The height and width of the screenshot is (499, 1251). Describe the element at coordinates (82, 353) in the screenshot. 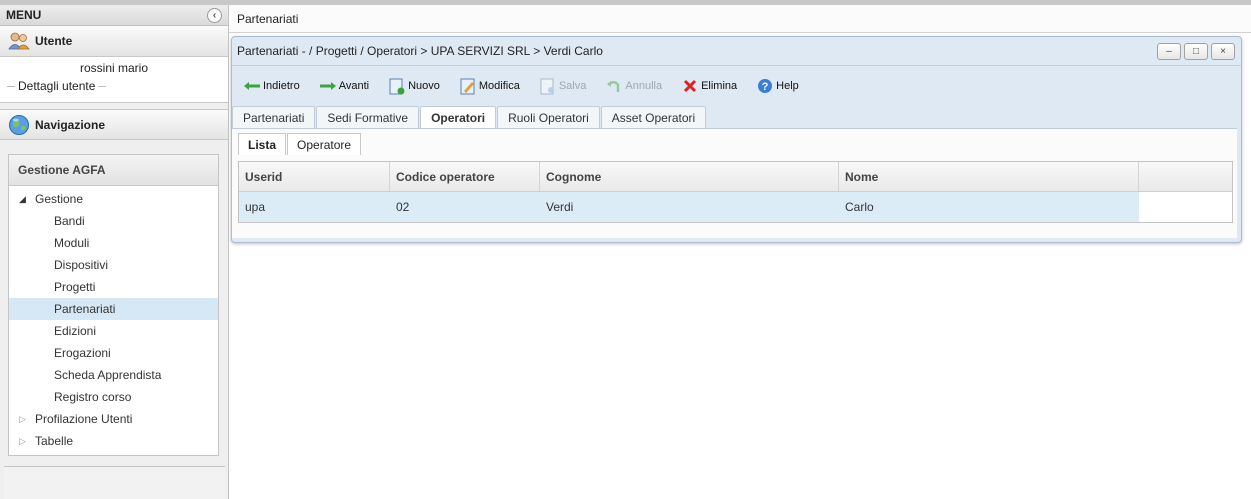

I see `tree-item-label: Erogazioni` at that location.